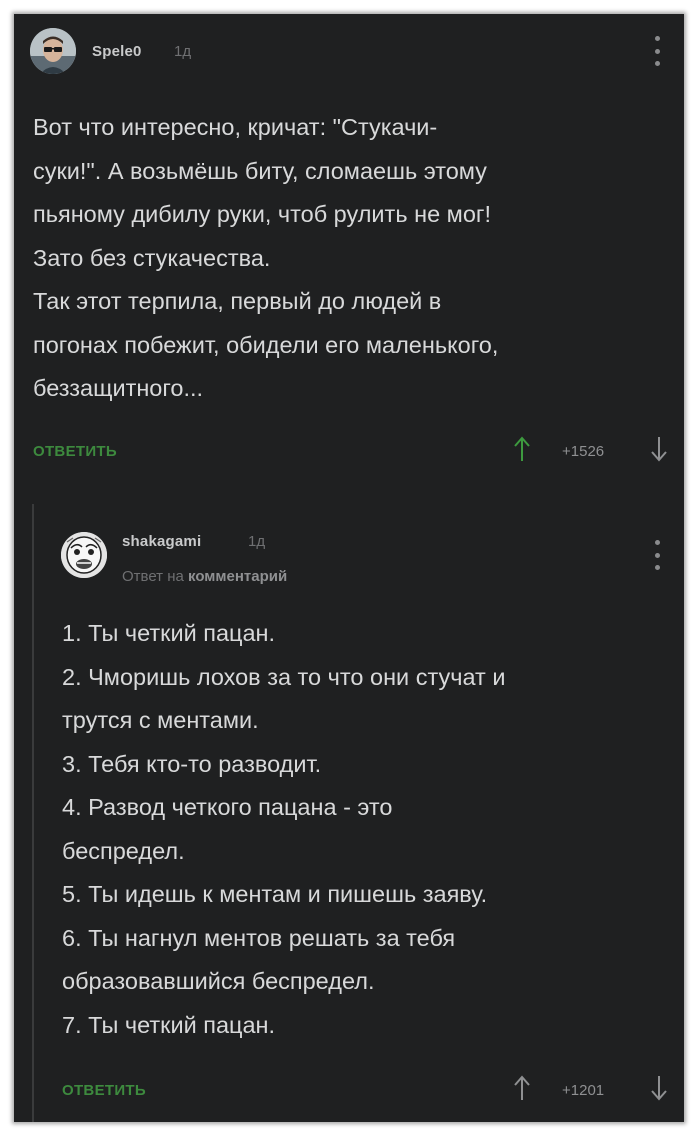  I want to click on reply-line: трутся с ментами., so click(160, 720).